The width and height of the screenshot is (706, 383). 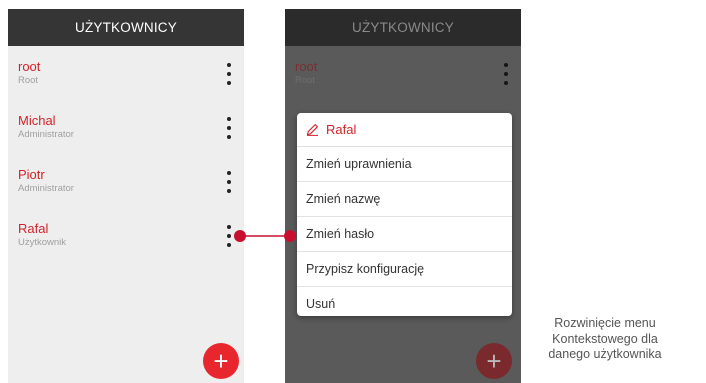 I want to click on caption-line: Rozwinięcie menu, so click(x=605, y=323).